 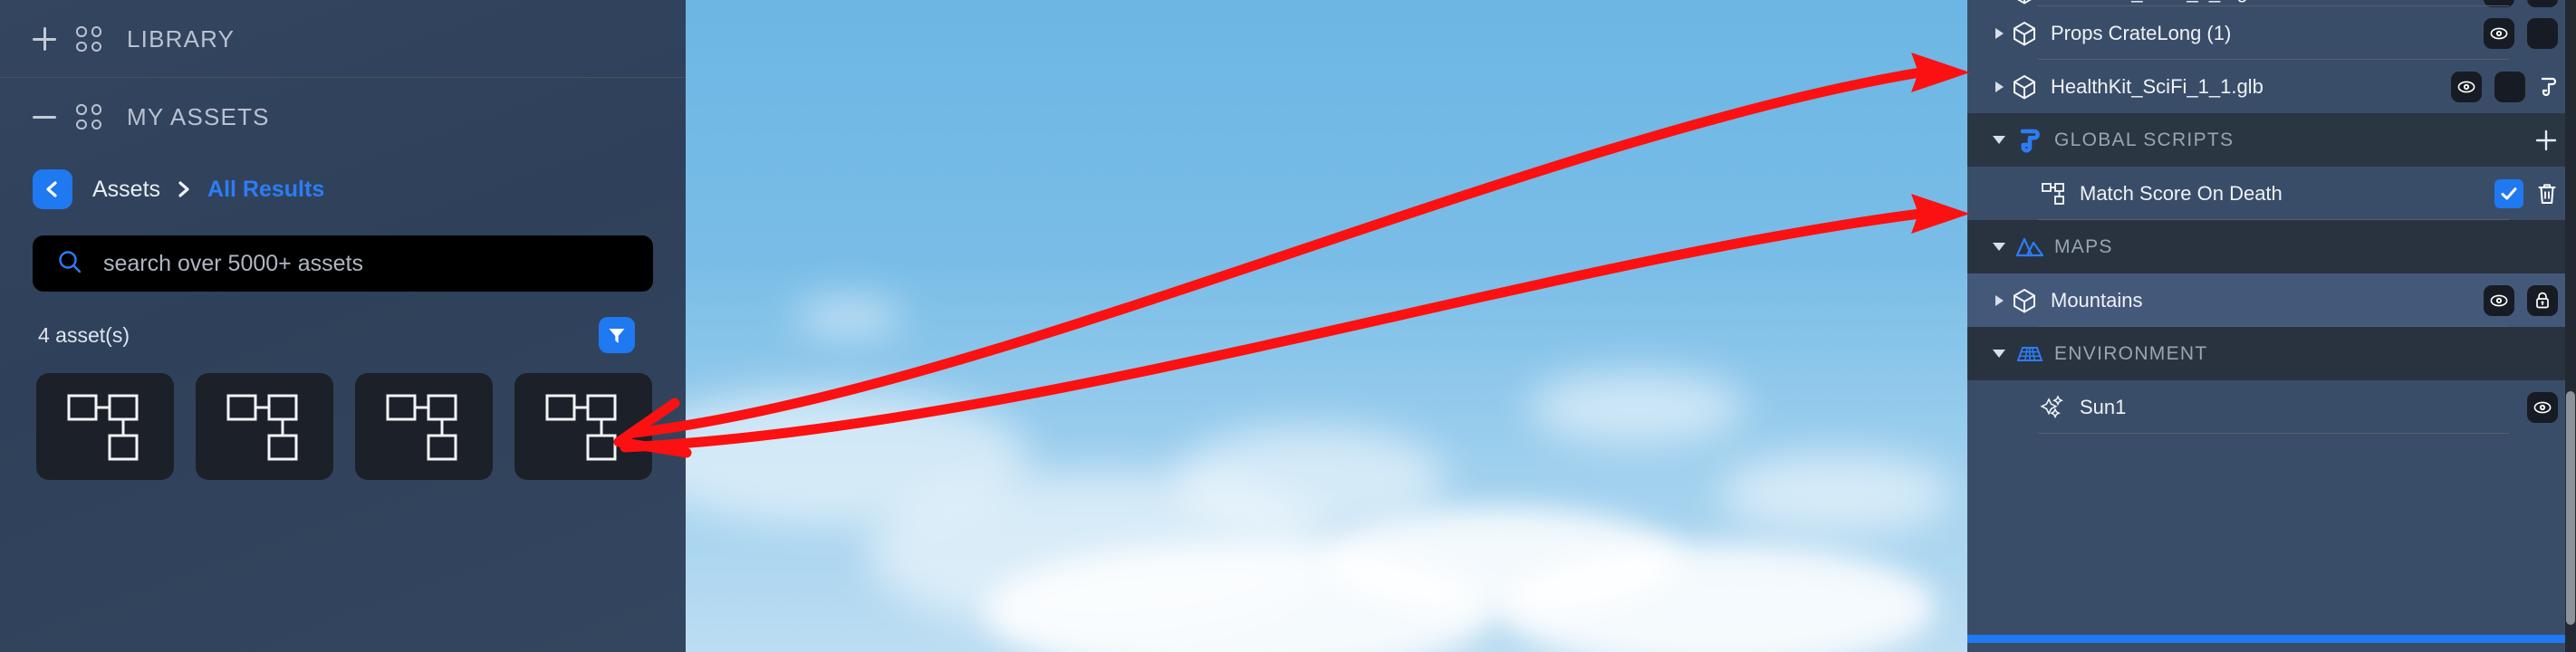 I want to click on chevron-left-icon, so click(x=51, y=189).